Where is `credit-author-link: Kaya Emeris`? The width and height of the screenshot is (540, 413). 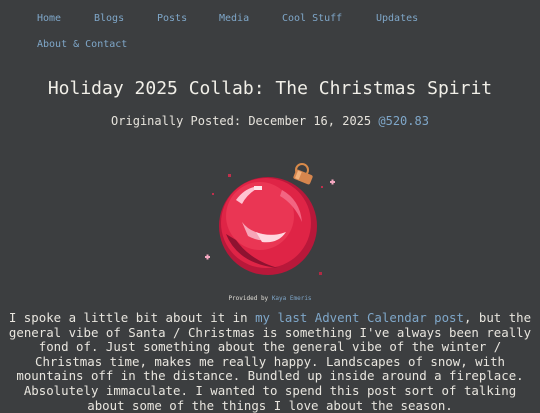
credit-author-link: Kaya Emeris is located at coordinates (292, 298).